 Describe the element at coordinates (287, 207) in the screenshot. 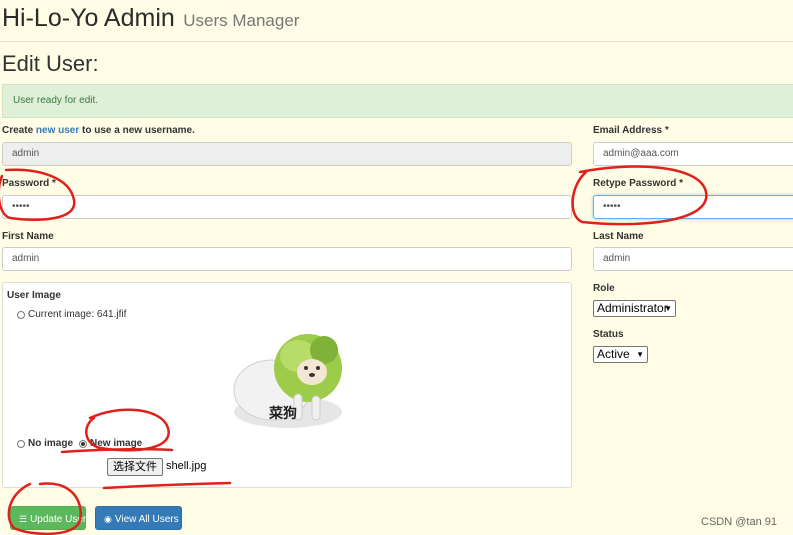

I see `password-field: •••••` at that location.